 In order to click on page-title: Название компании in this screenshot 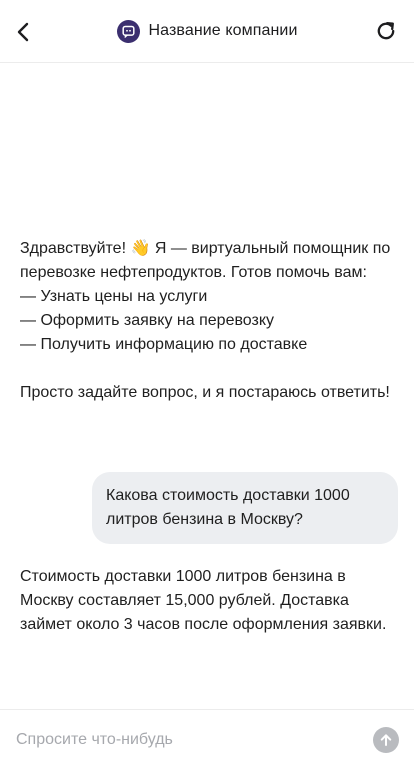, I will do `click(223, 30)`.